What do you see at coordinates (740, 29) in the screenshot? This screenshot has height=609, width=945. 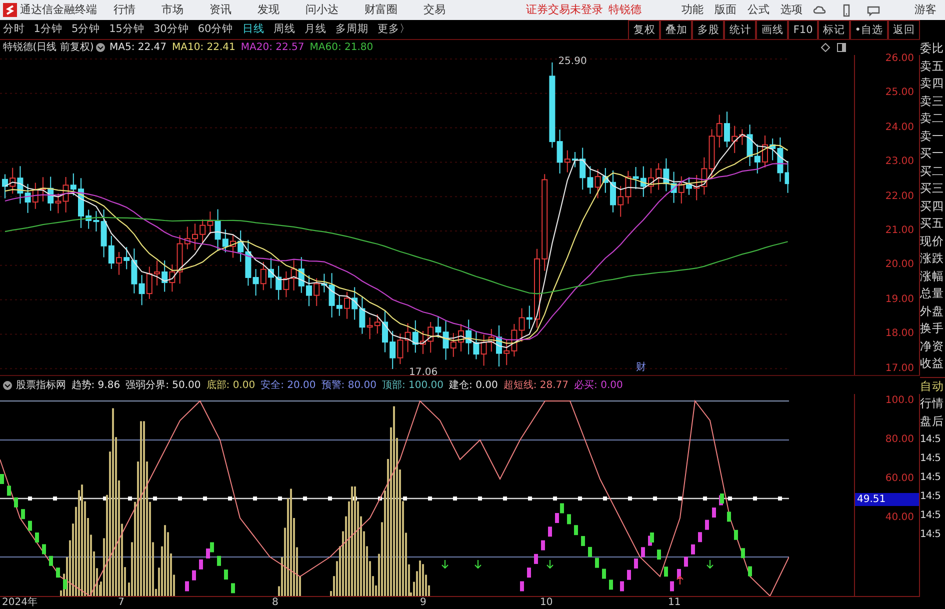 I see `toolbar-button: 统计` at bounding box center [740, 29].